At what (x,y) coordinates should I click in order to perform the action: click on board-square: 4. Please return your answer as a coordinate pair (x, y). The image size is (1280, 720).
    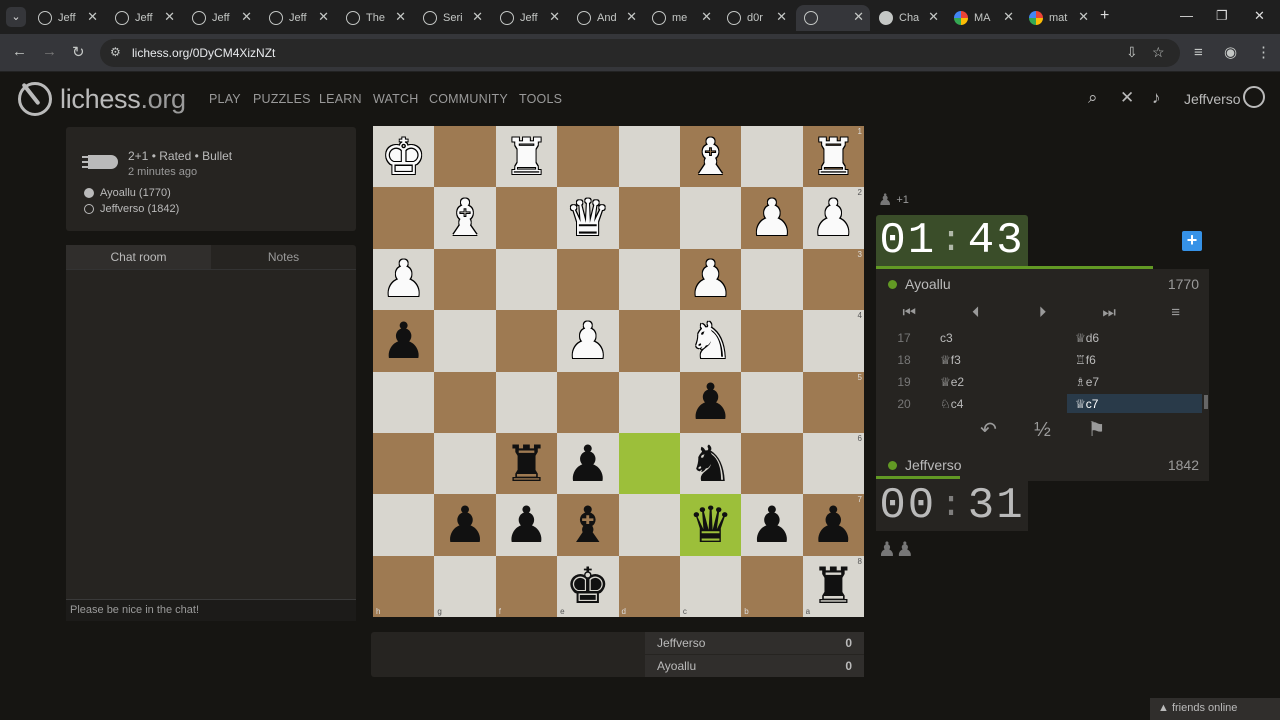
    Looking at the image, I should click on (833, 341).